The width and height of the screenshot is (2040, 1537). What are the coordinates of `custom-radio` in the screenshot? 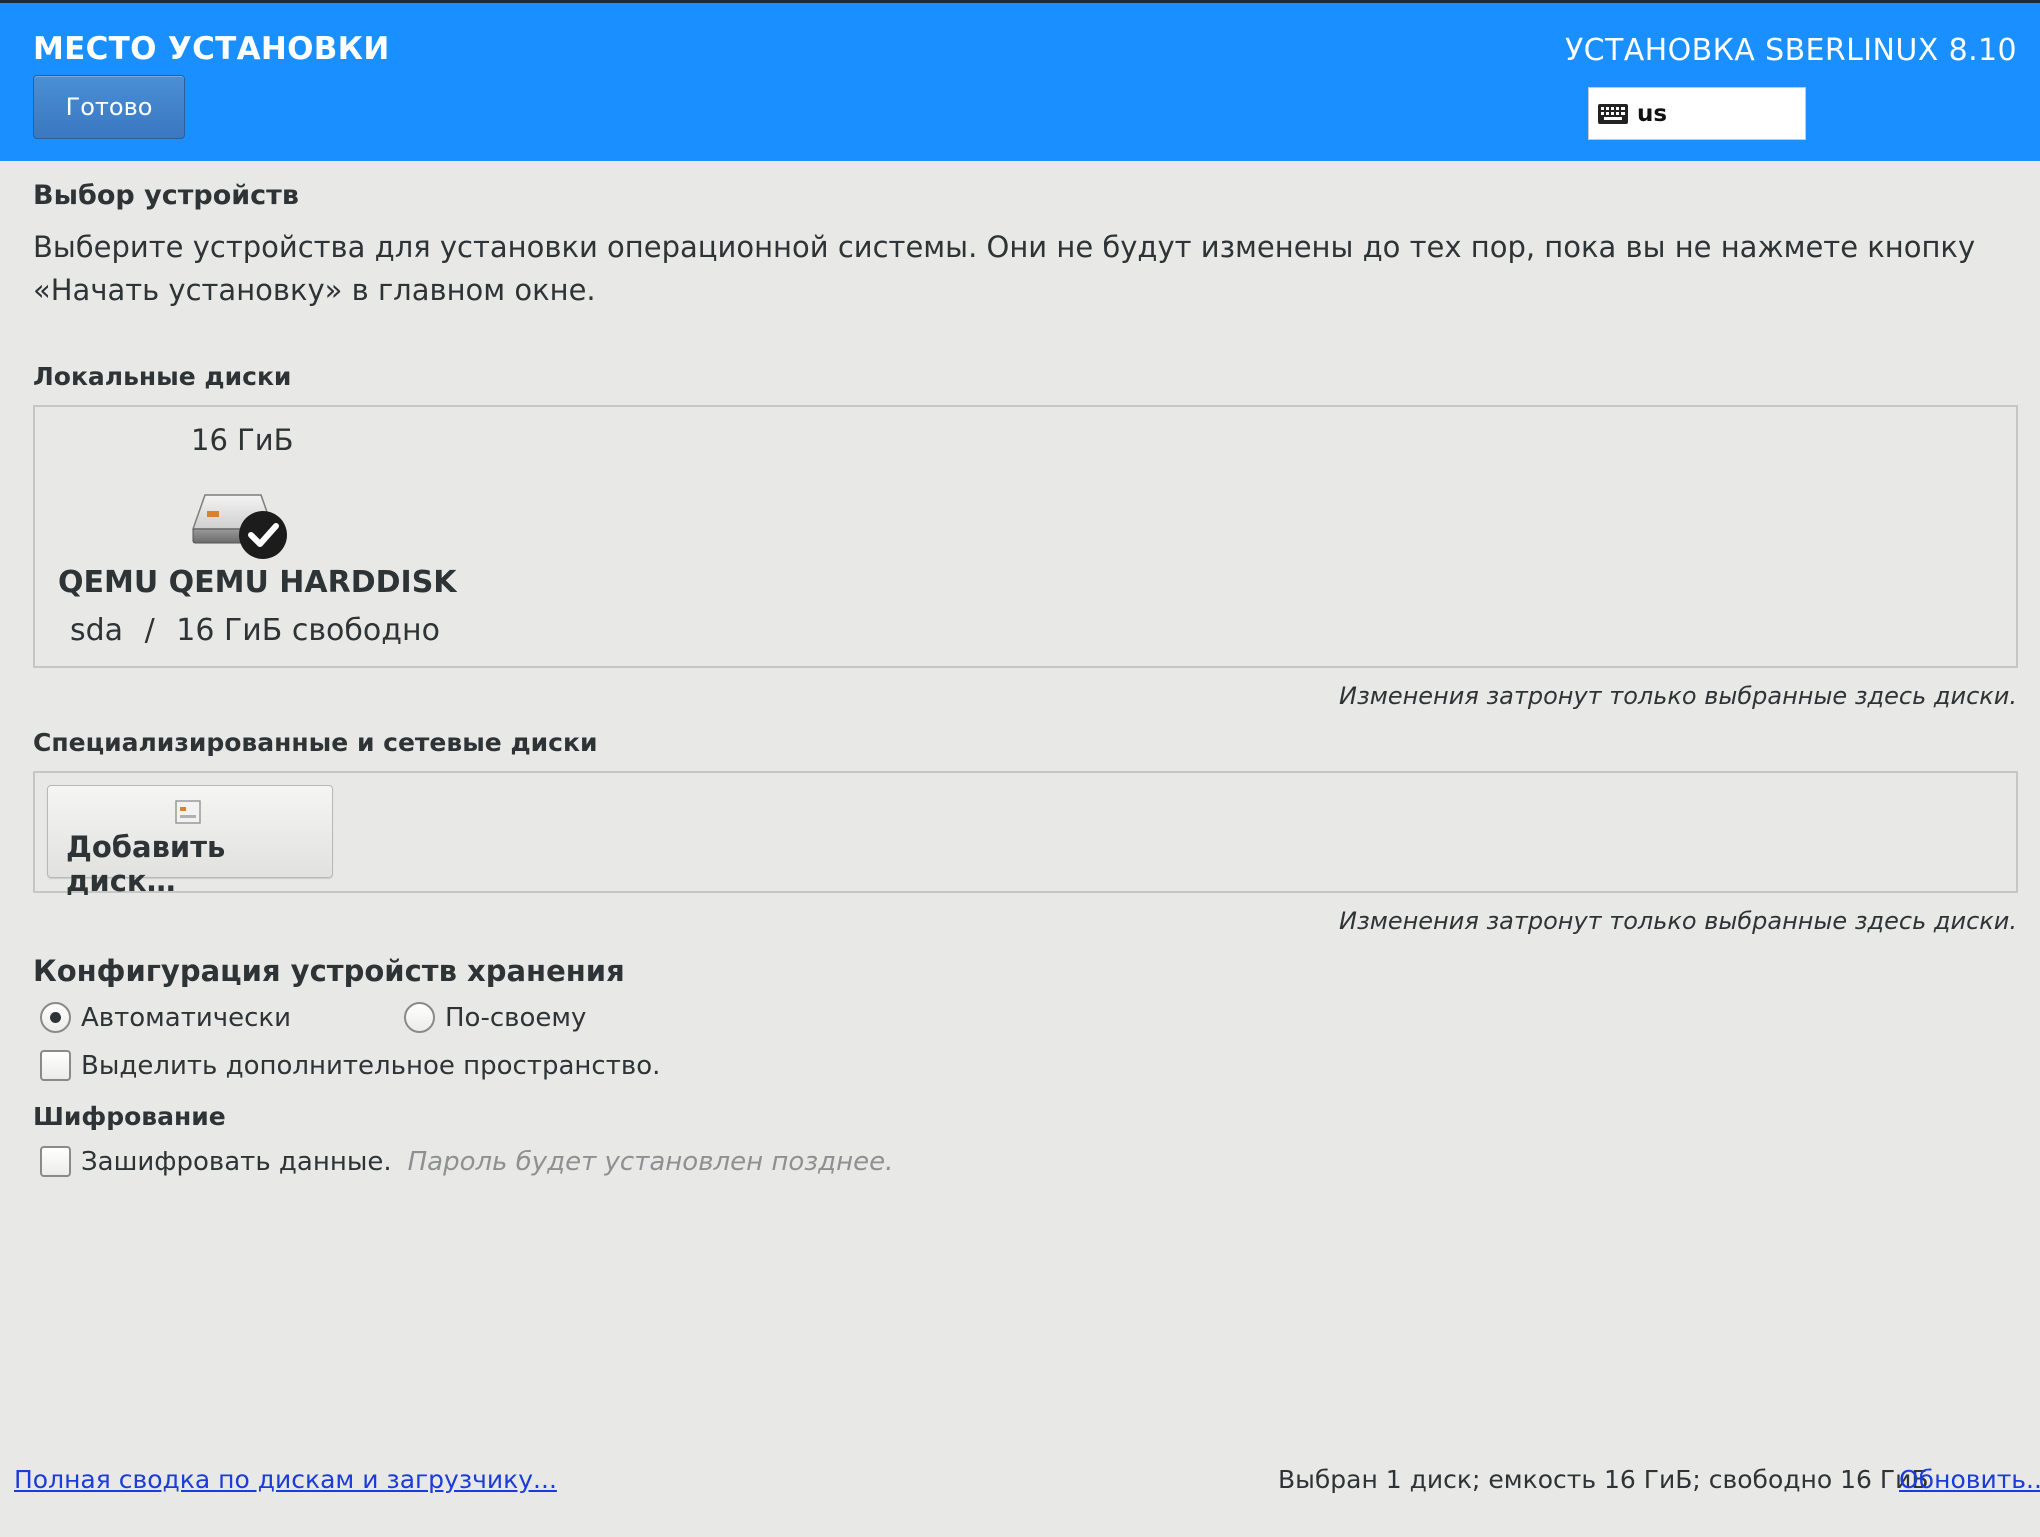 It's located at (419, 1017).